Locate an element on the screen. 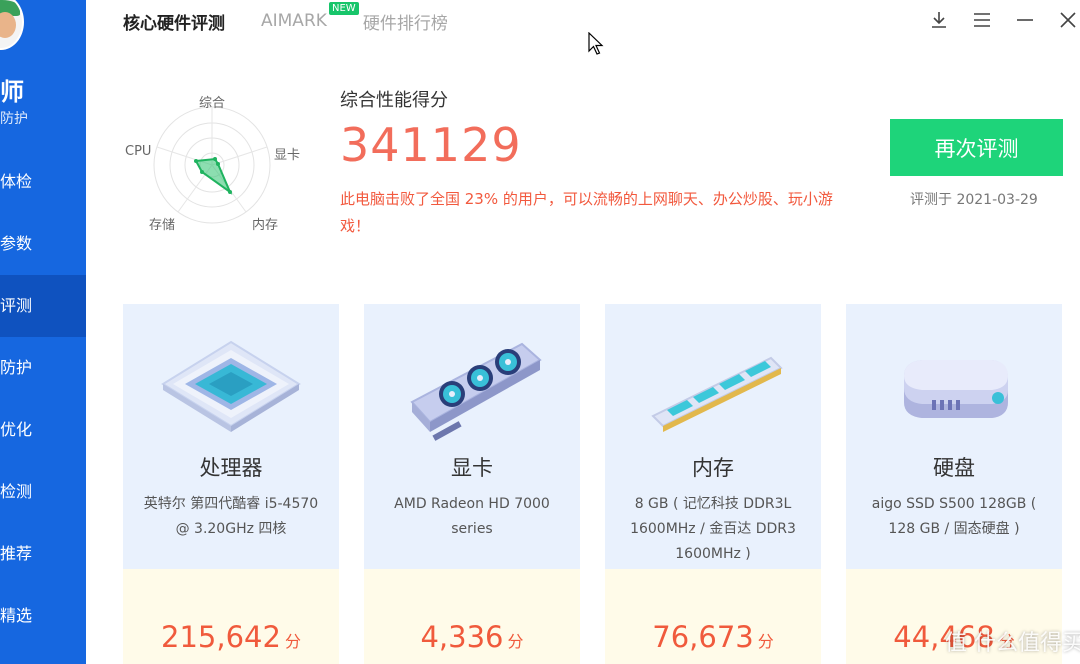  radar-label-cpu: CPU is located at coordinates (138, 151).